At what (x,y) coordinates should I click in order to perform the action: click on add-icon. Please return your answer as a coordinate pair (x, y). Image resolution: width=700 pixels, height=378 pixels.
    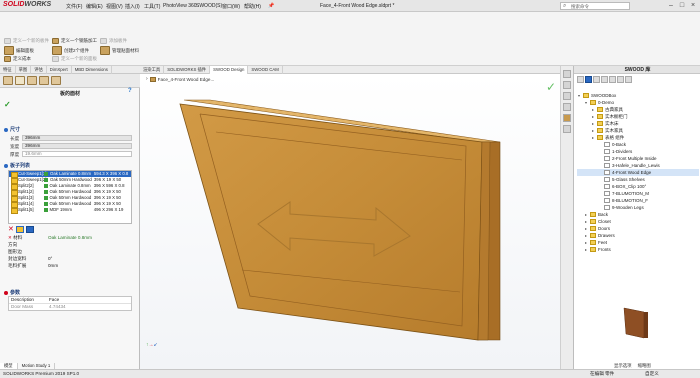
    Looking at the image, I should click on (620, 79).